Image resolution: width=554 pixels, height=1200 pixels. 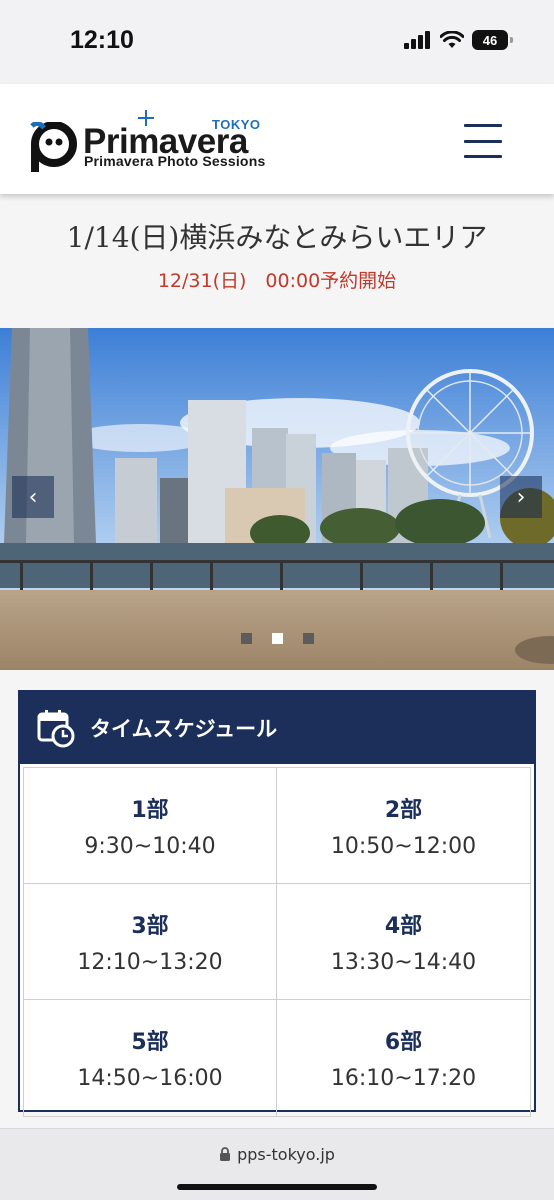 What do you see at coordinates (102, 40) in the screenshot?
I see `status-time: 12:10` at bounding box center [102, 40].